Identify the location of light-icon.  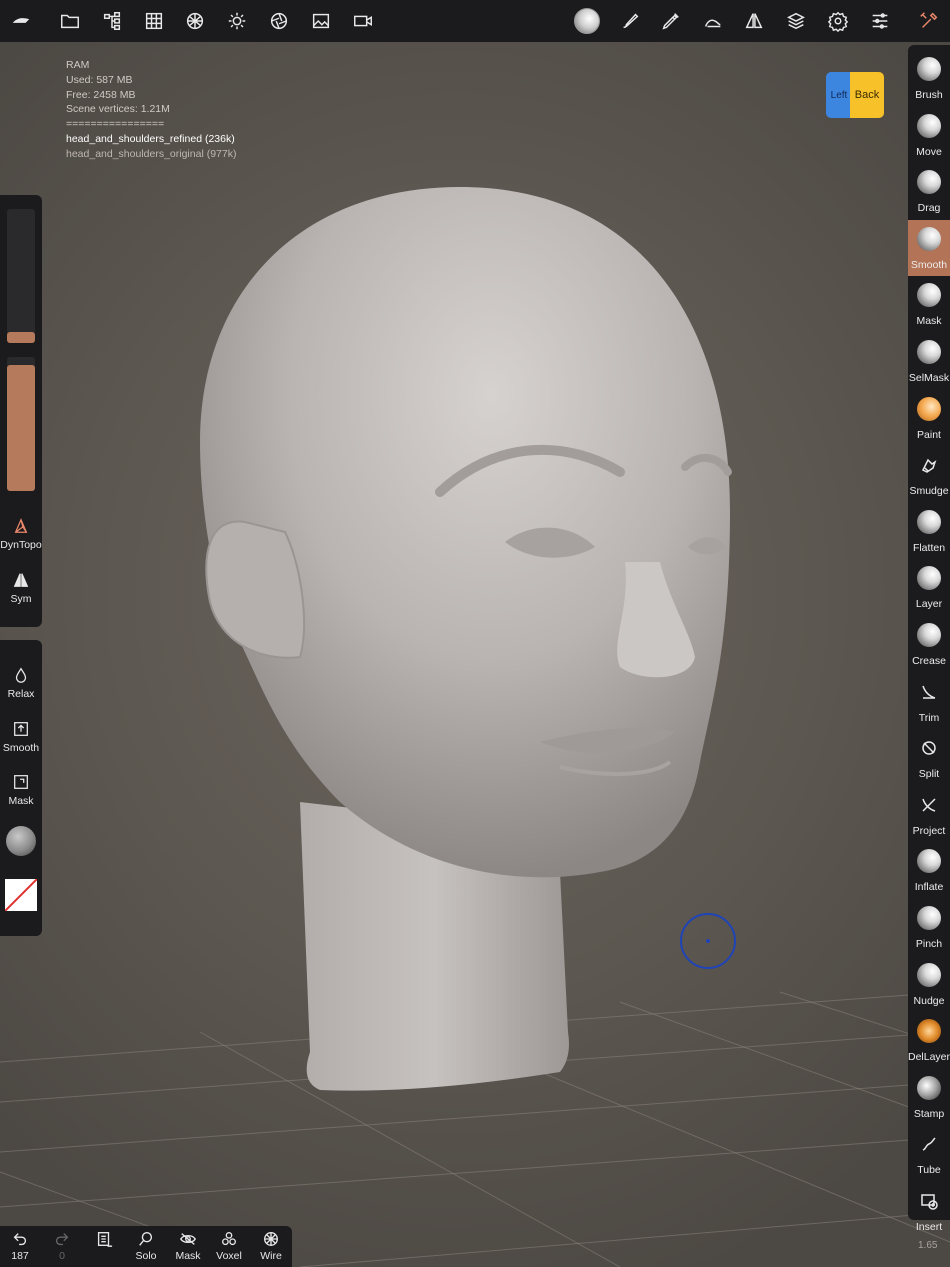
(237, 21).